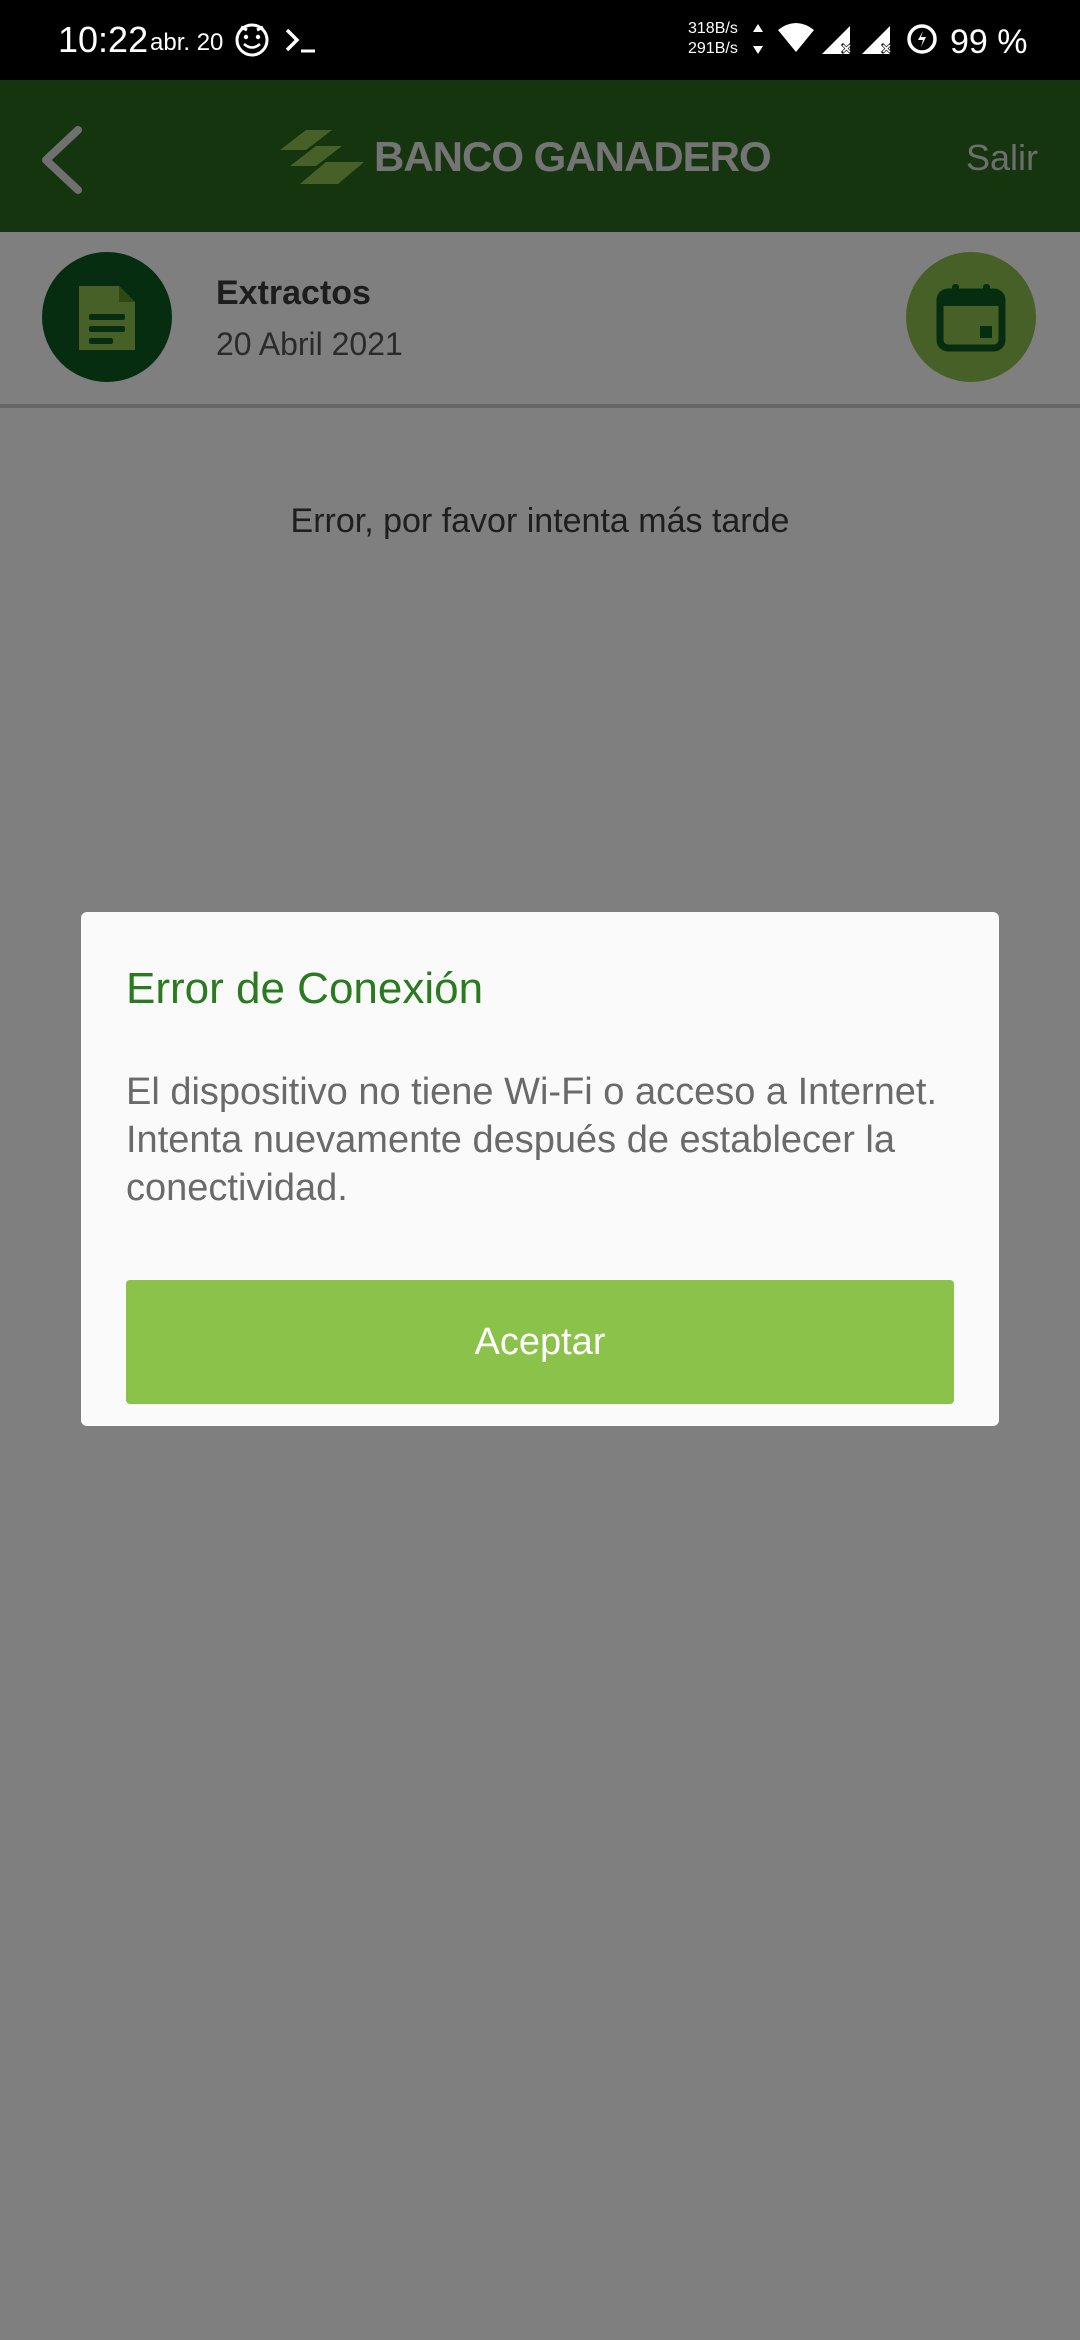  Describe the element at coordinates (713, 28) in the screenshot. I see `network-speed-up: 318B/s` at that location.